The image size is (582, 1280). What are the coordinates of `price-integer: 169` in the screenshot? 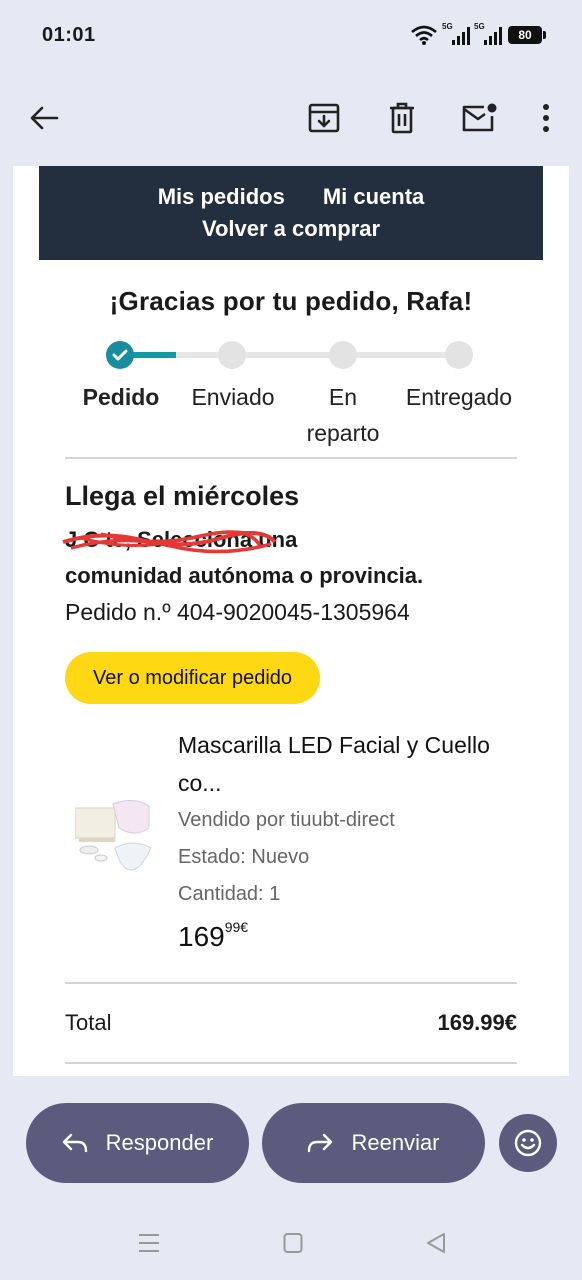 It's located at (201, 936).